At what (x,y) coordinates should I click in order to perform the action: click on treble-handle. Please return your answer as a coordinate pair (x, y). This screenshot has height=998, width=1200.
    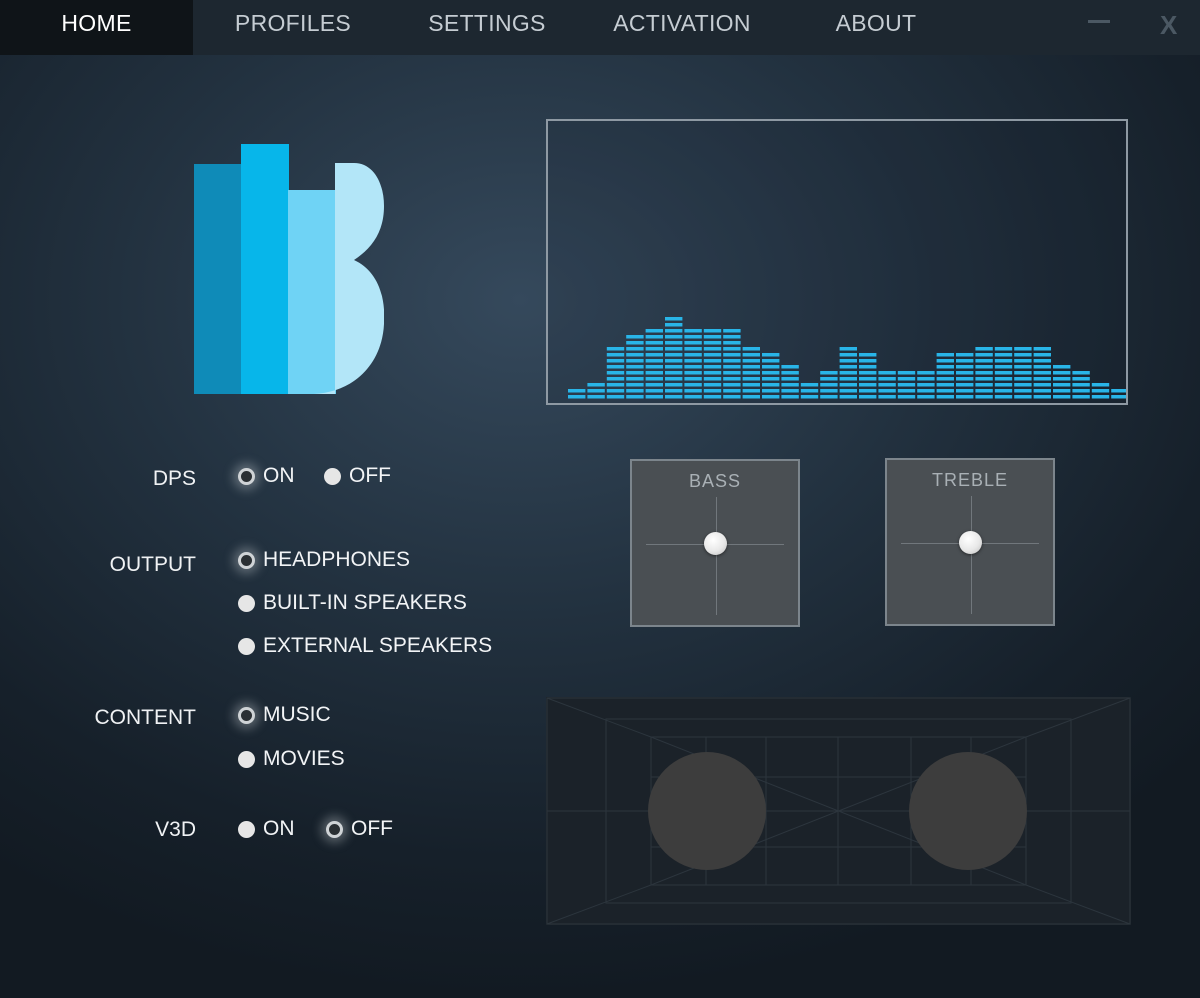
    Looking at the image, I should click on (970, 542).